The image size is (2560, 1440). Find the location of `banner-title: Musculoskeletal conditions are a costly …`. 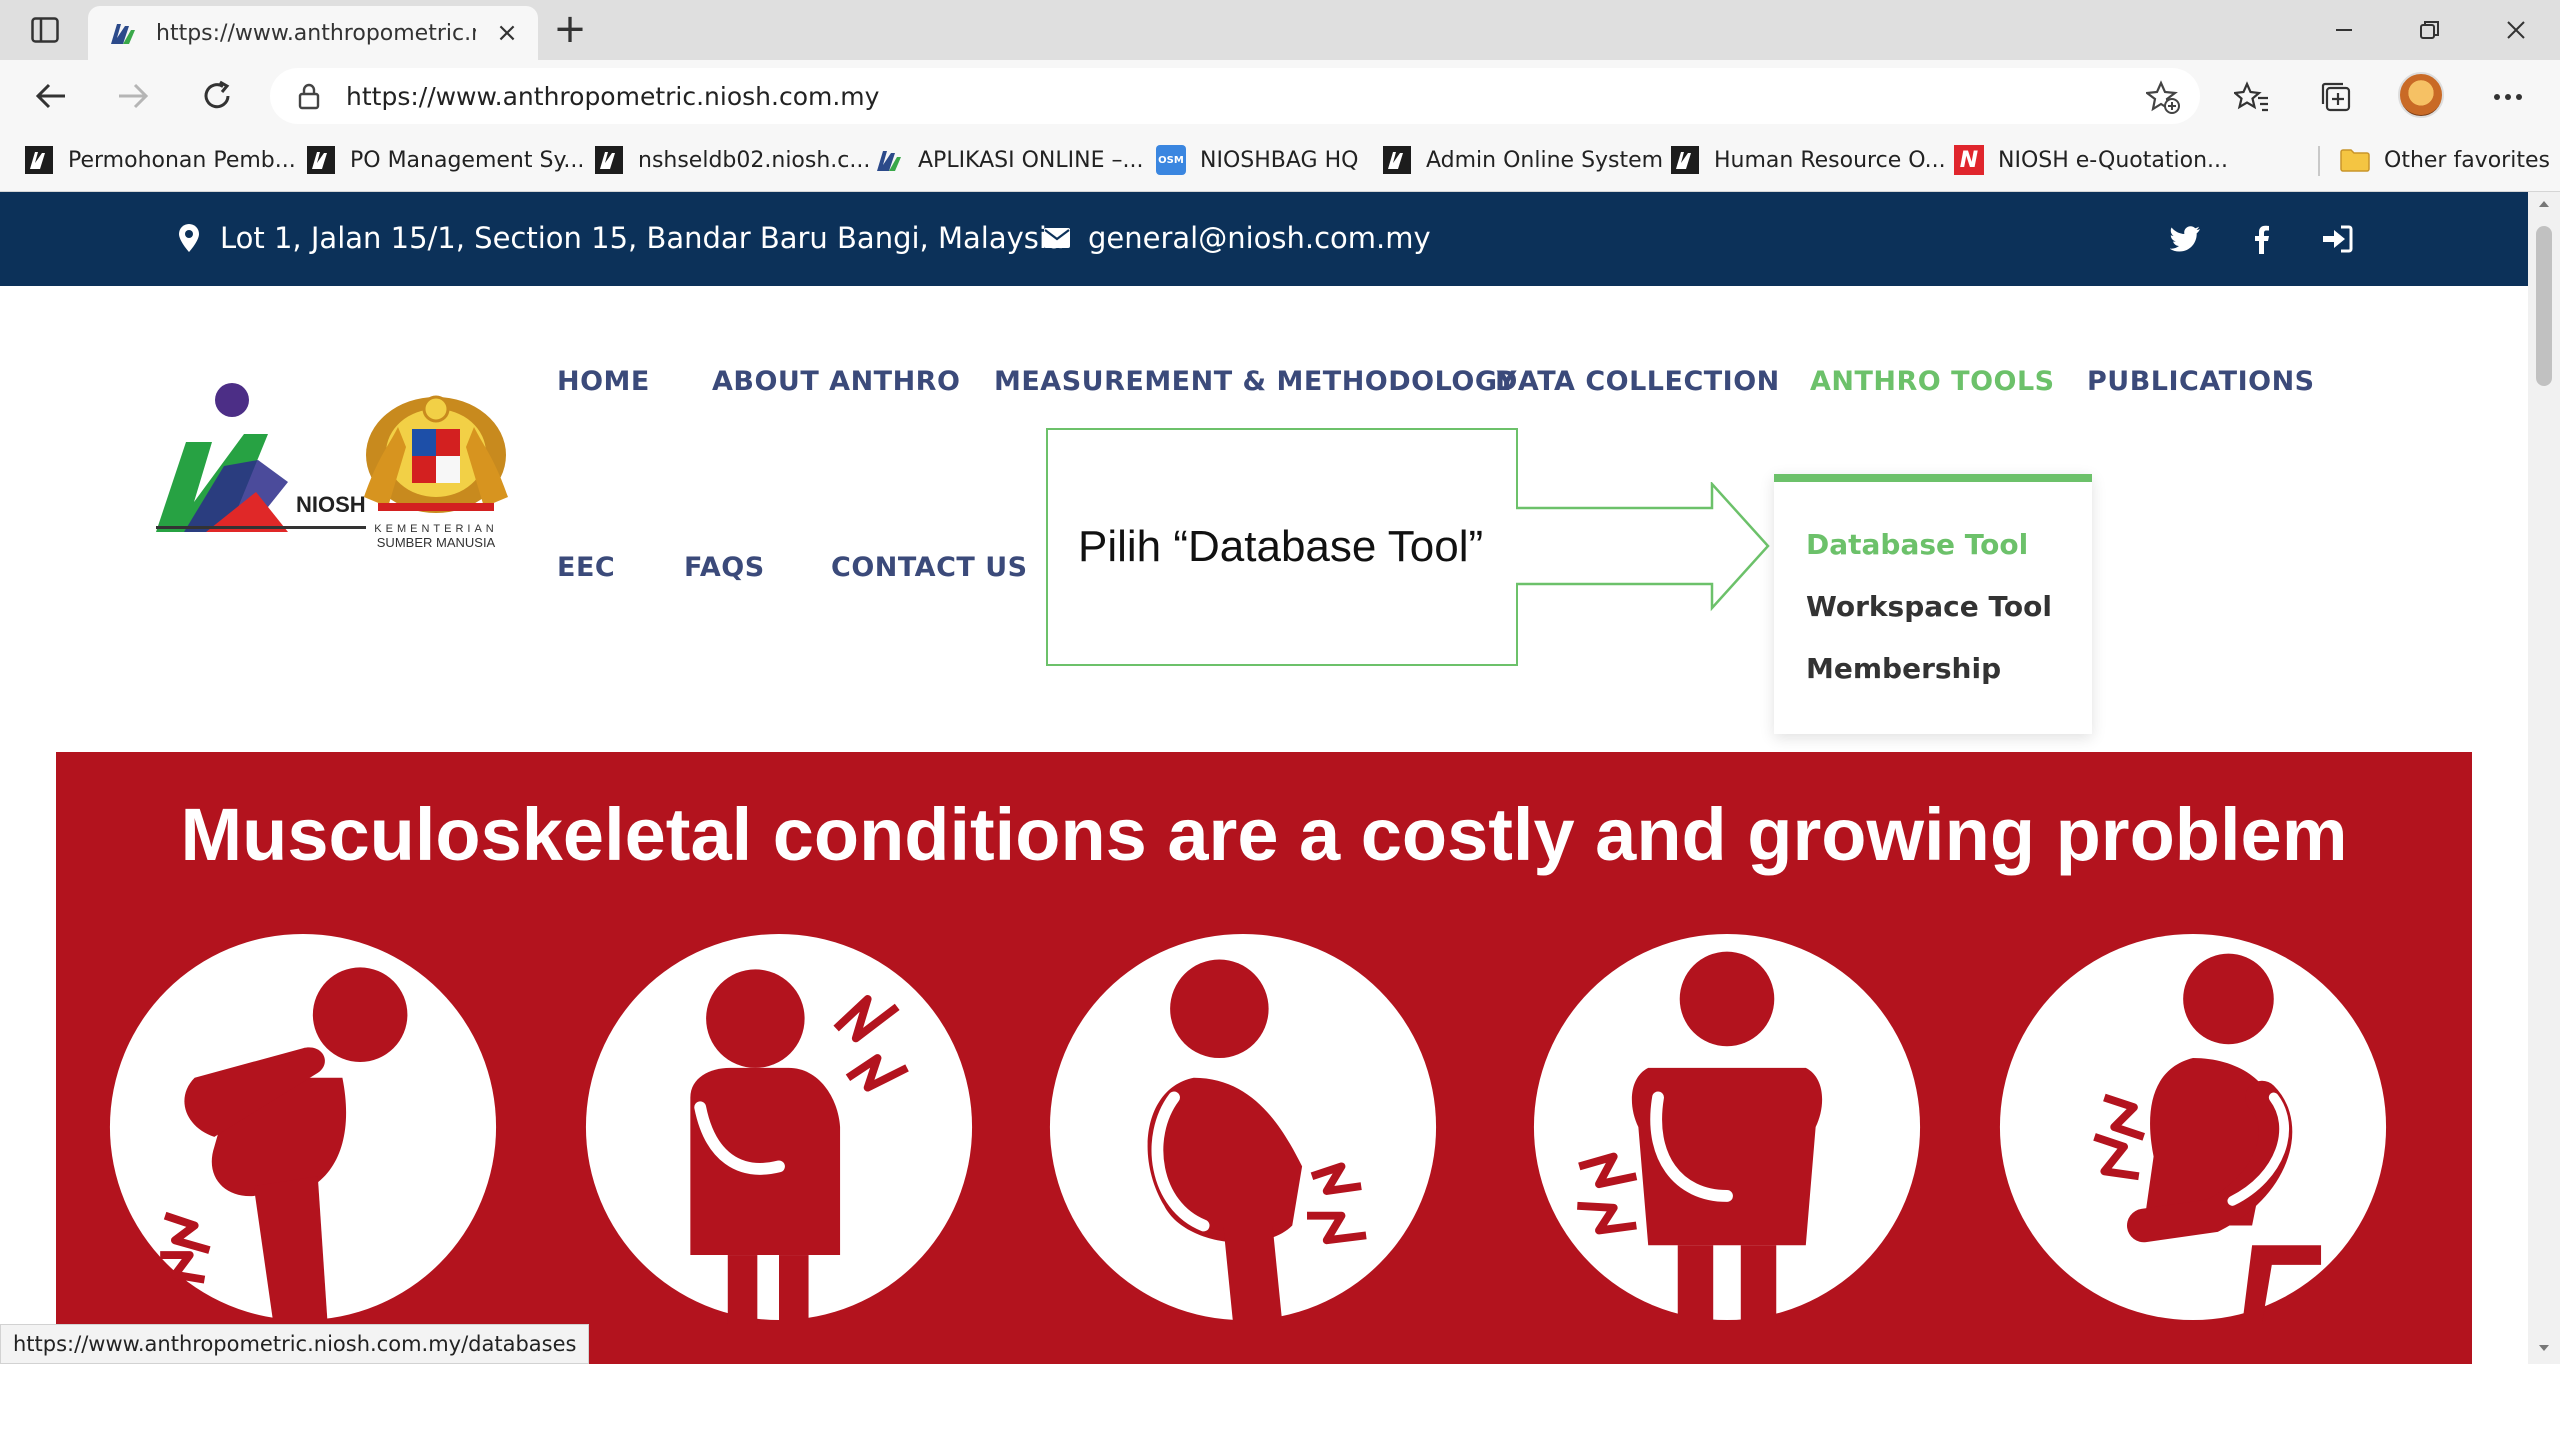

banner-title: Musculoskeletal conditions are a costly … is located at coordinates (1264, 834).